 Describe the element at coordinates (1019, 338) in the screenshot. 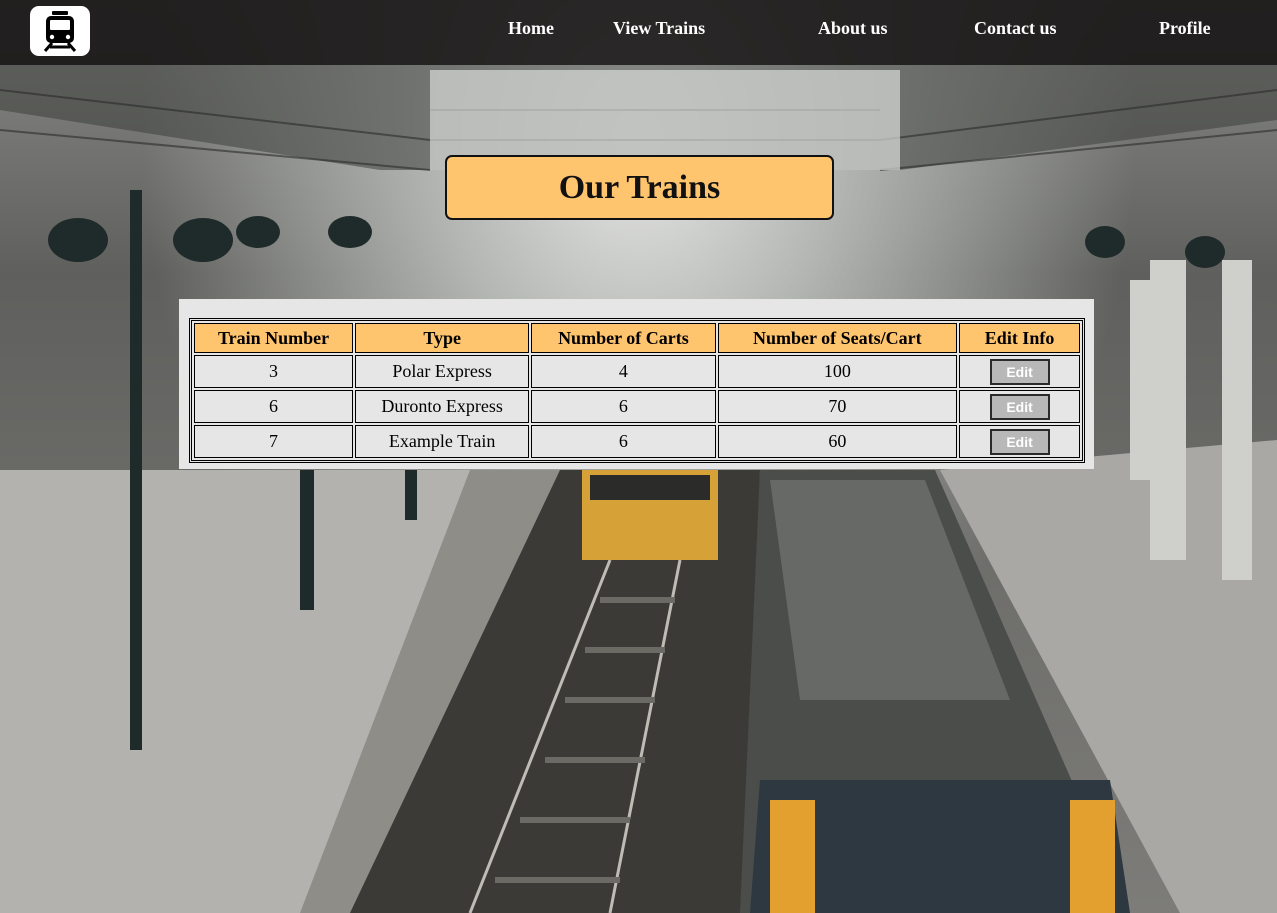

I see `header-edit-info: Edit Info` at that location.